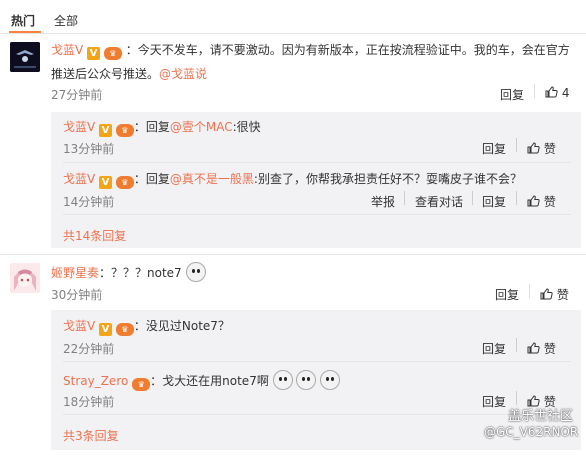 The height and width of the screenshot is (455, 586). What do you see at coordinates (347, 50) in the screenshot?
I see `comment-text: ：今天不发车，请不要激动。因为有新版本，正在按流程验证中。我的车，会在官方` at bounding box center [347, 50].